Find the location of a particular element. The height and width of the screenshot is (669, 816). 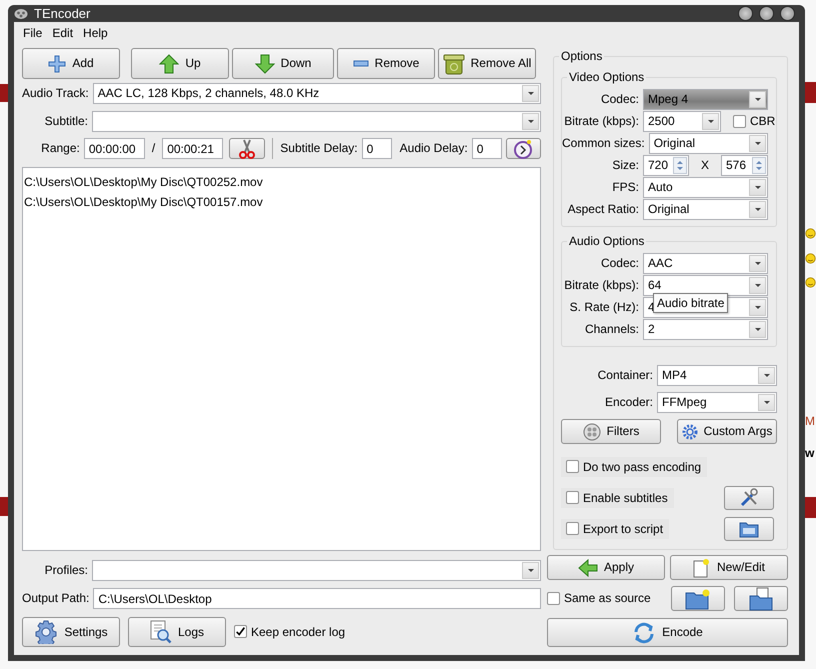

page-text: w is located at coordinates (809, 453).